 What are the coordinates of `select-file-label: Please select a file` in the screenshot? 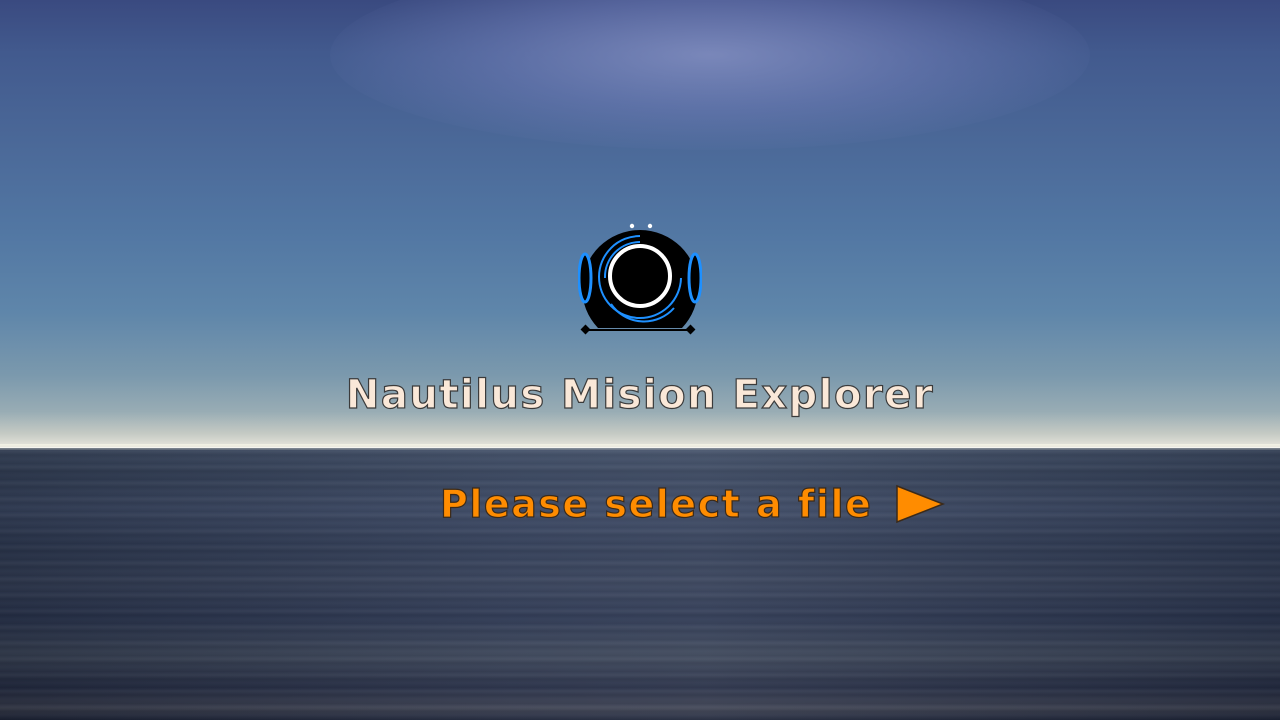 It's located at (656, 503).